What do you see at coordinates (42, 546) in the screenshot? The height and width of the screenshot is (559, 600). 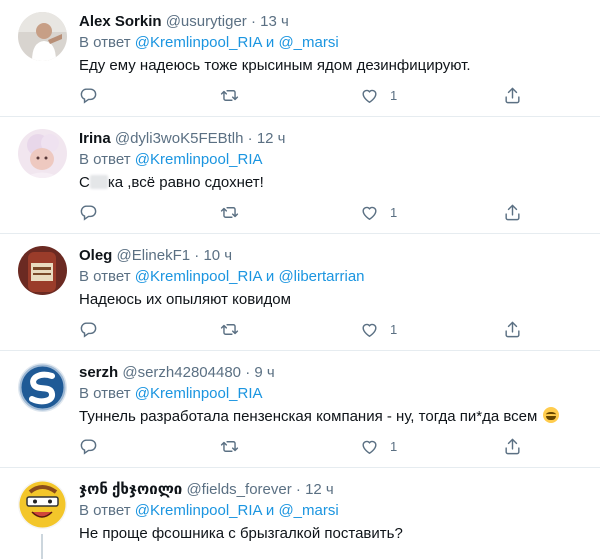 I see `thread-line` at bounding box center [42, 546].